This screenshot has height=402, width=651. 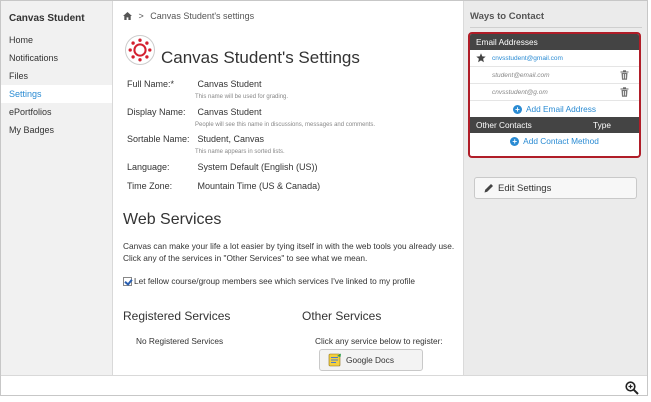 What do you see at coordinates (561, 109) in the screenshot?
I see `add-email-address-label: Add Email Address` at bounding box center [561, 109].